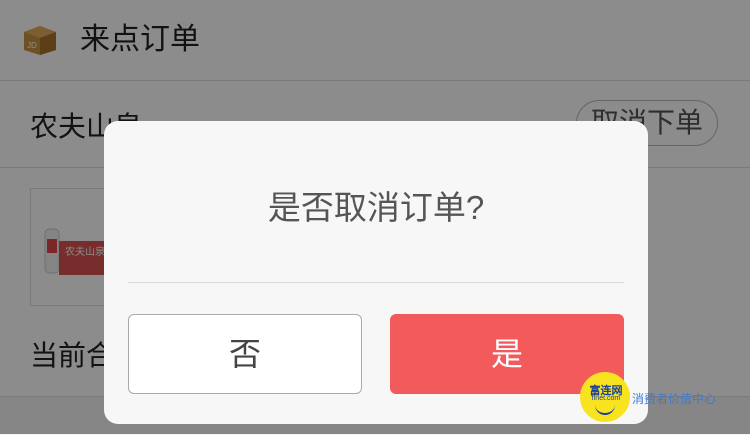 The width and height of the screenshot is (750, 435). I want to click on watermark-logo: 富连网 flnet.com, so click(605, 397).